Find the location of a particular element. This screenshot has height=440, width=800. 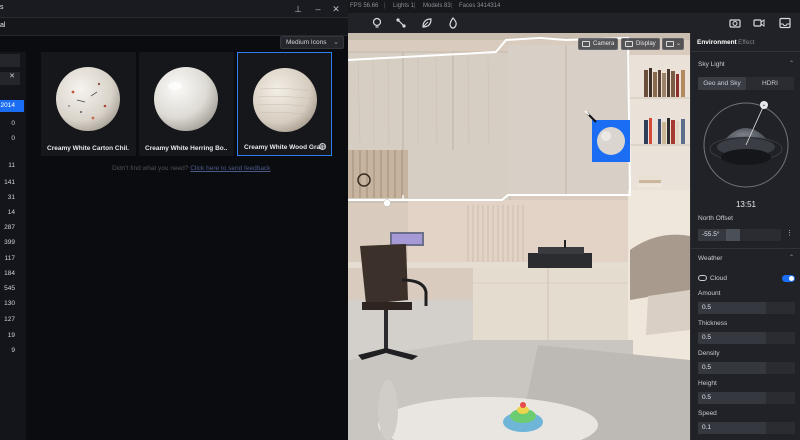

north-offset-track is located at coordinates (760, 235).